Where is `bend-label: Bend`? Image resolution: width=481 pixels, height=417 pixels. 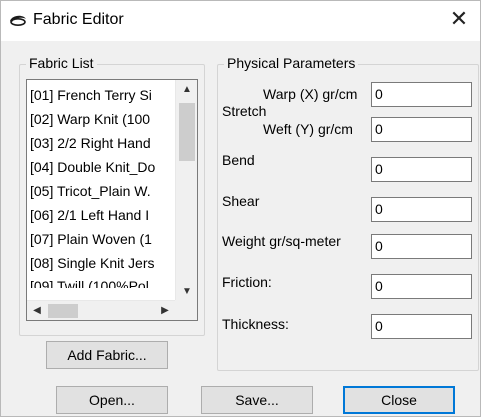
bend-label: Bend is located at coordinates (238, 160).